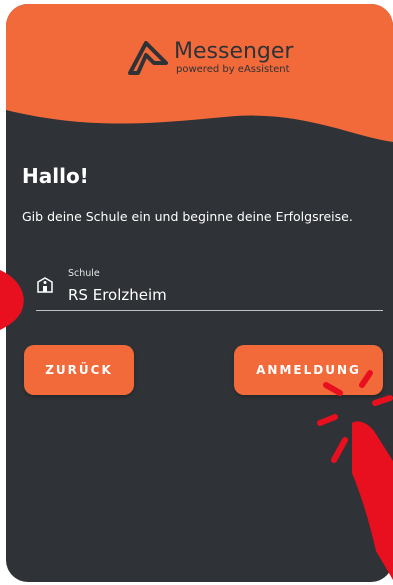  What do you see at coordinates (55, 176) in the screenshot?
I see `greeting-heading: Hallo!` at bounding box center [55, 176].